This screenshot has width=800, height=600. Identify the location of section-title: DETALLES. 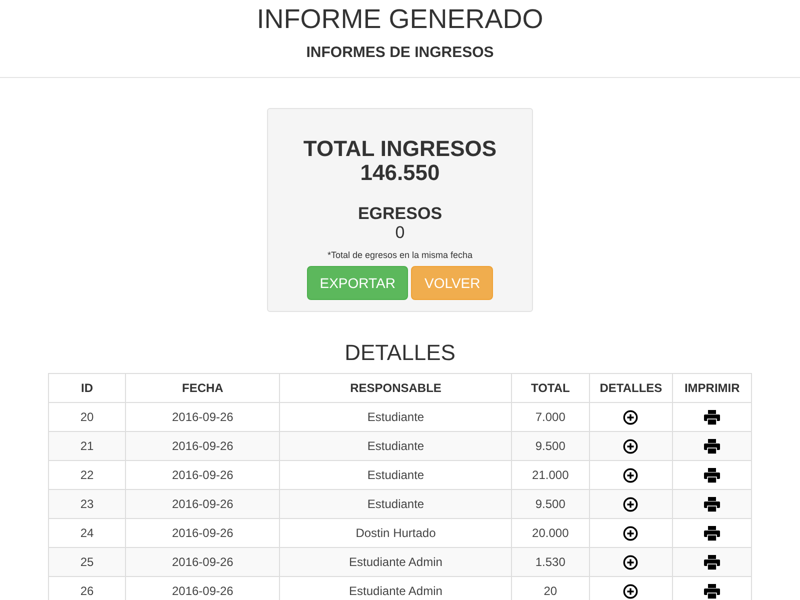
(400, 353).